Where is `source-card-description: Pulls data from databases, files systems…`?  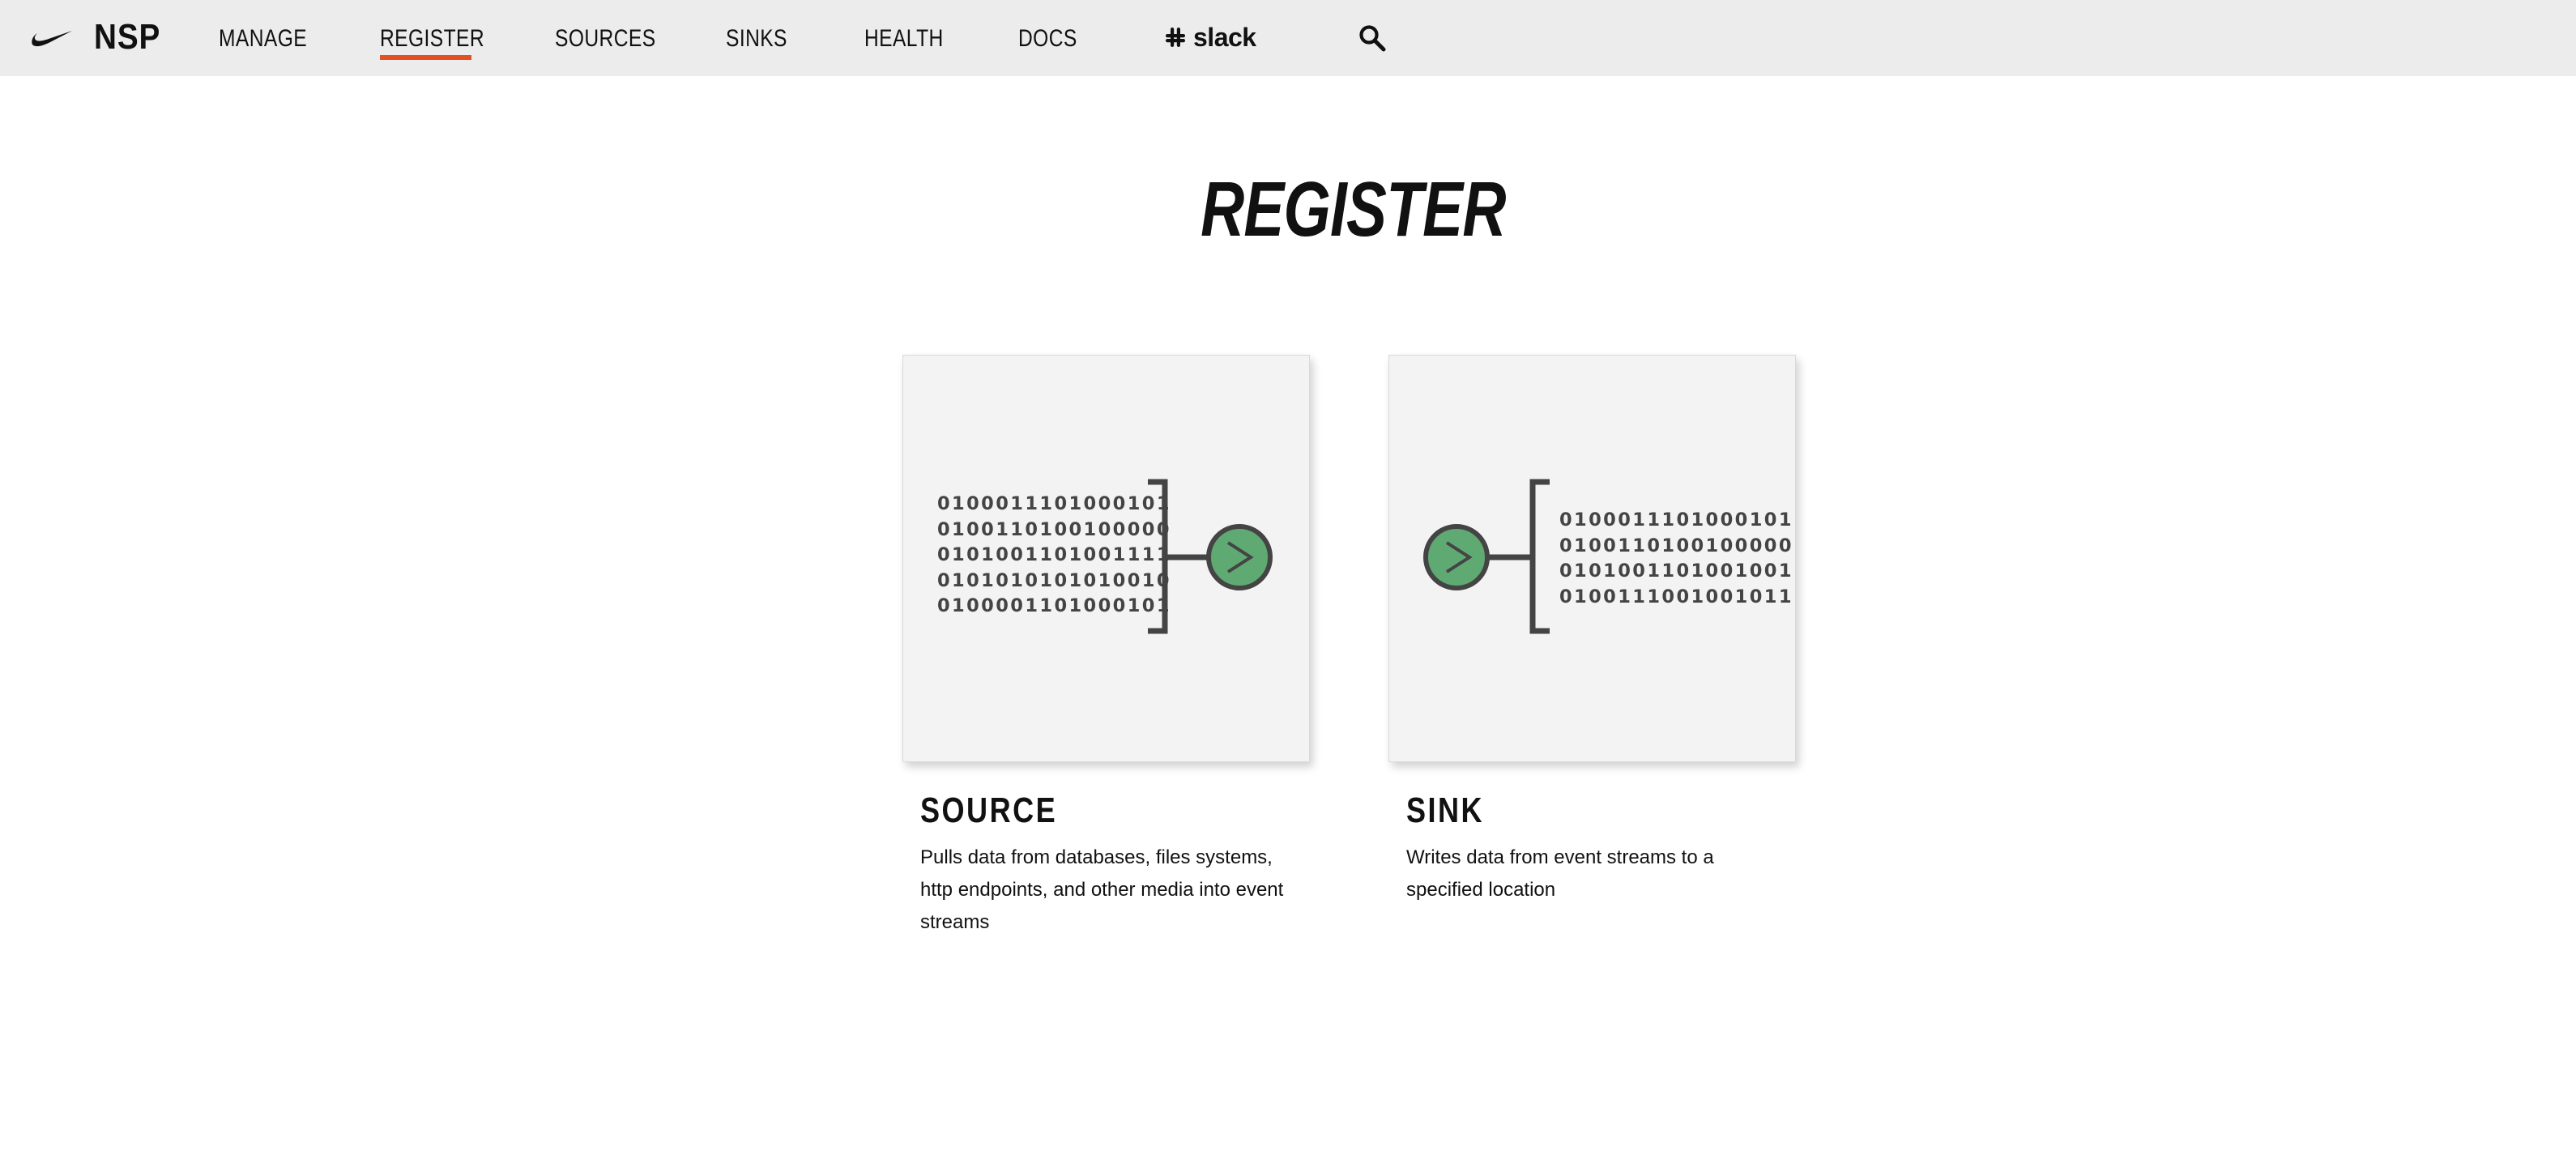
source-card-description: Pulls data from databases, files systems… is located at coordinates (1102, 889).